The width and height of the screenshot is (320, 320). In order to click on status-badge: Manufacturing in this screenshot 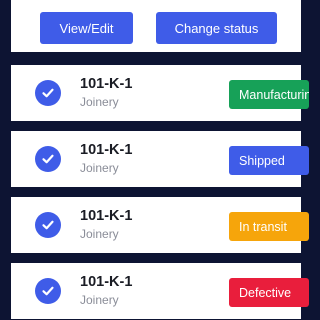, I will do `click(269, 94)`.